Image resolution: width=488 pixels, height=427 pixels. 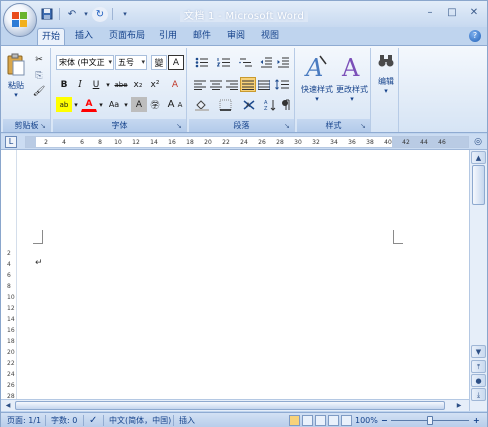 What do you see at coordinates (85, 62) in the screenshot?
I see `font-name-combo: 宋体 (中文正 ▾` at bounding box center [85, 62].